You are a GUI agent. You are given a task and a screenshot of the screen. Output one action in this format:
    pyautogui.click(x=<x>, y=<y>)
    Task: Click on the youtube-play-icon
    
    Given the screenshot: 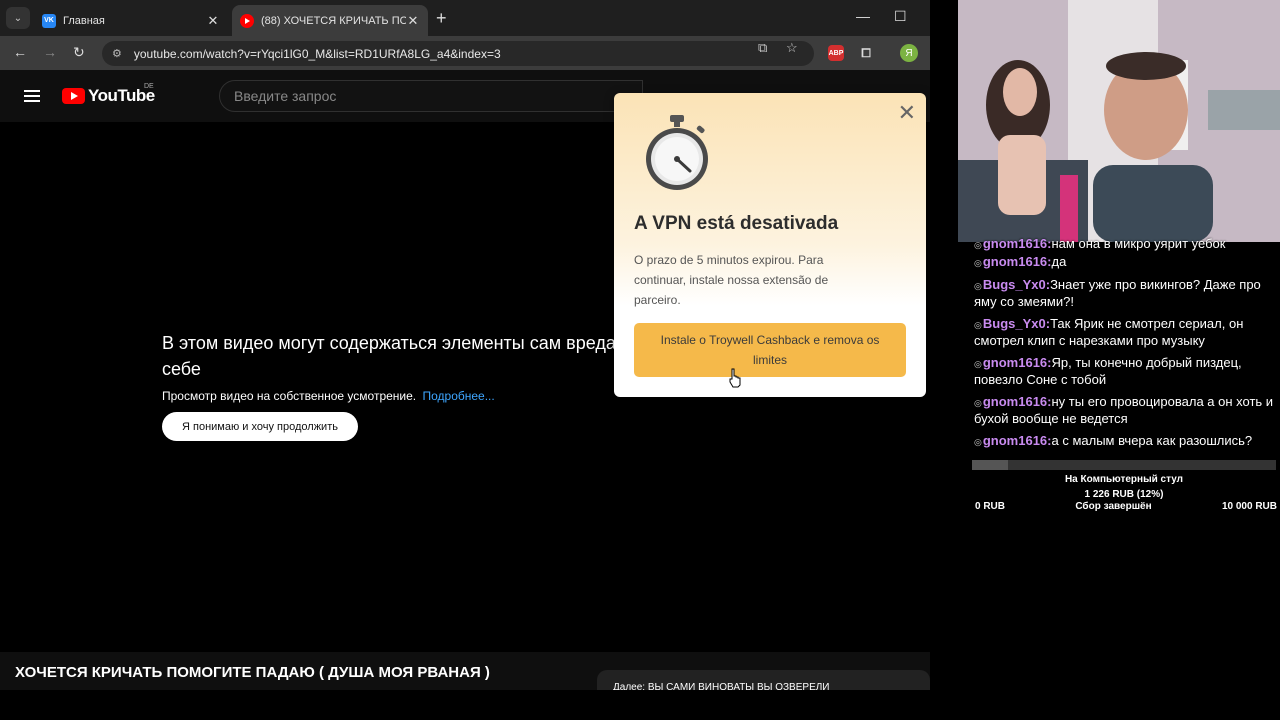 What is the action you would take?
    pyautogui.click(x=73, y=96)
    